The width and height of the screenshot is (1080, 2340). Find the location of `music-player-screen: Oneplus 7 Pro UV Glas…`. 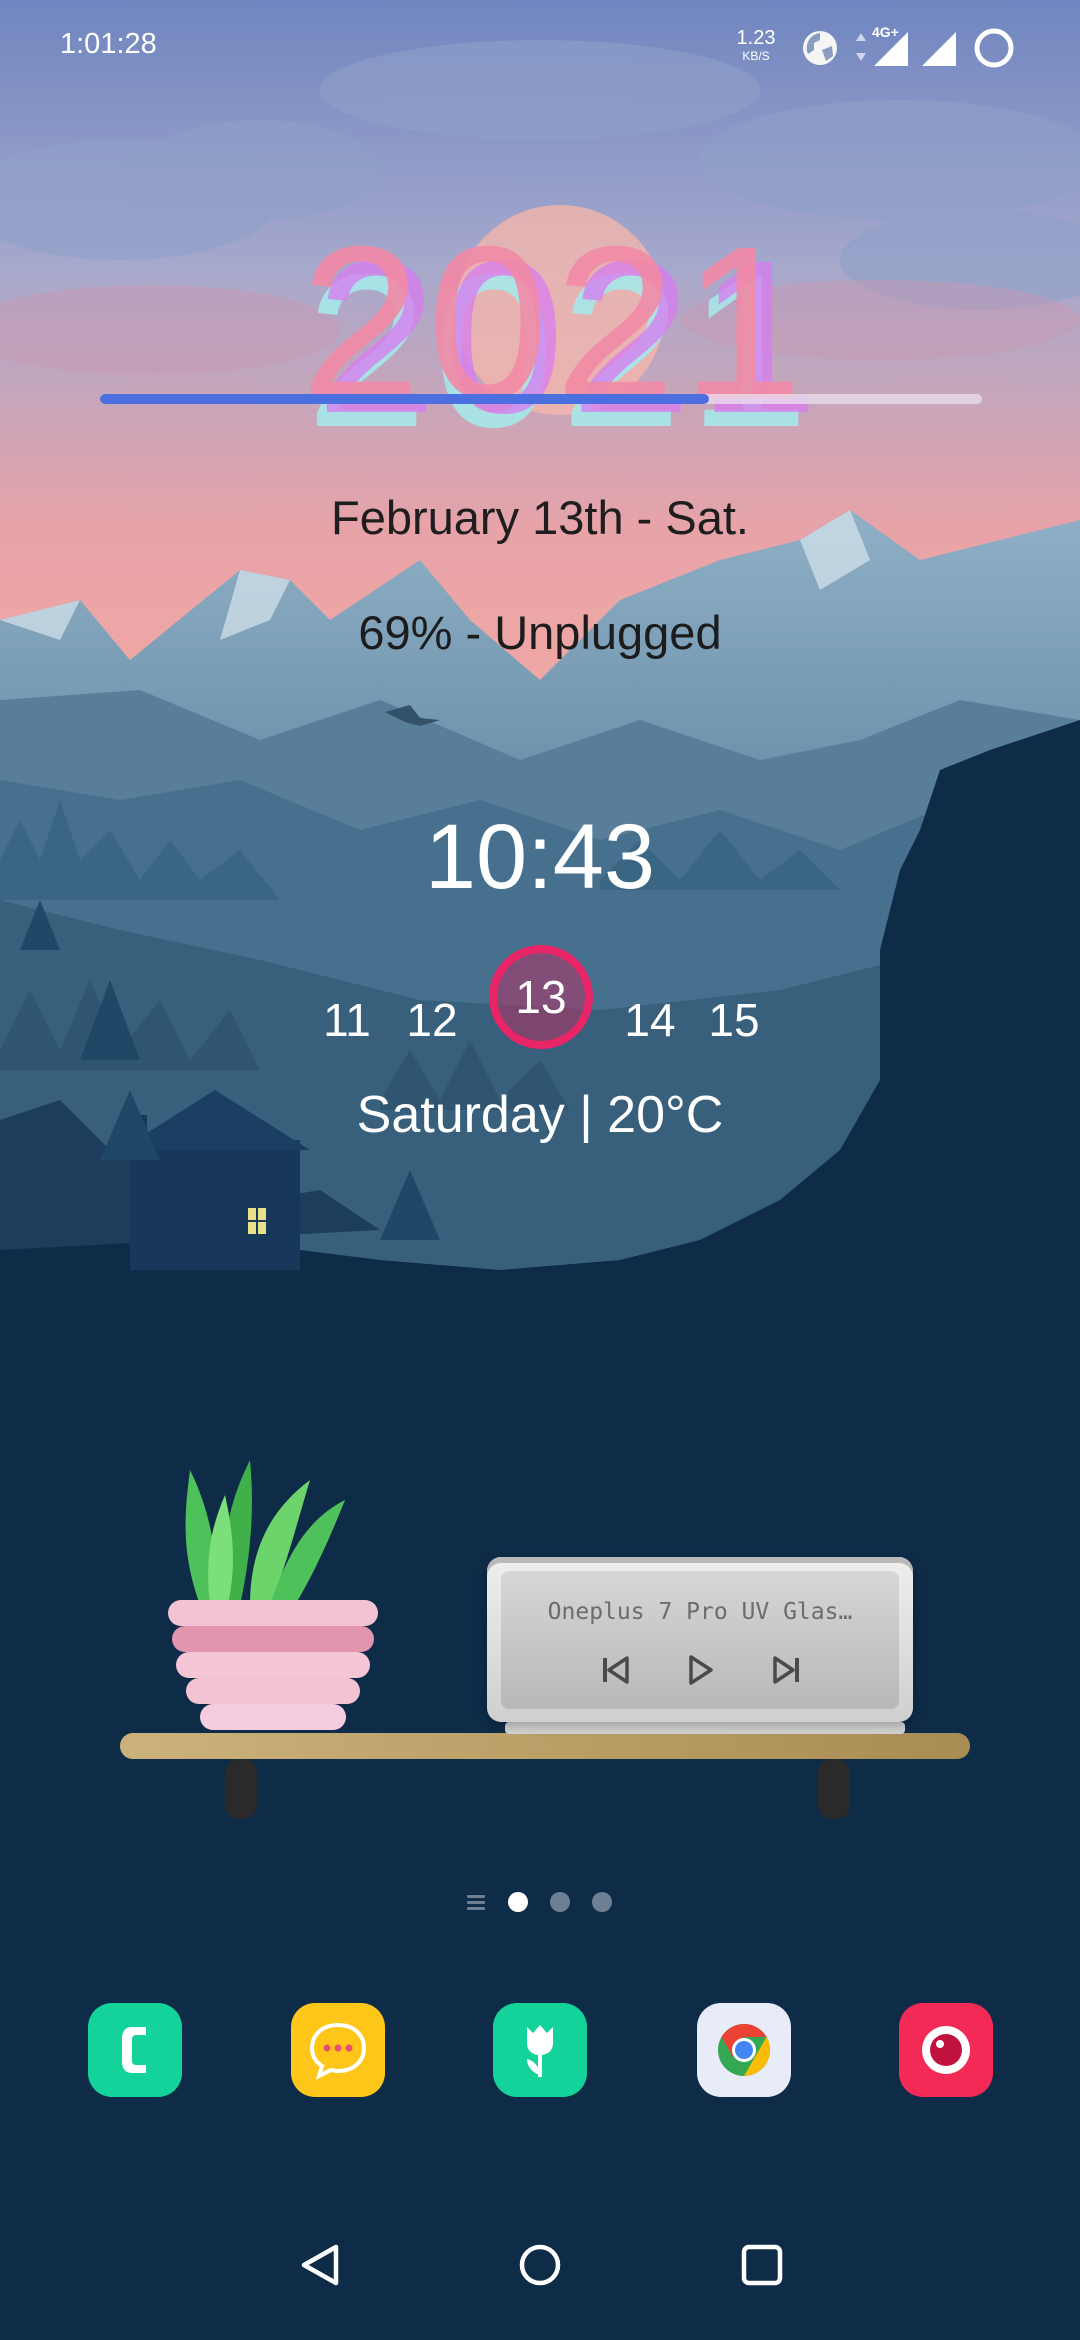

music-player-screen: Oneplus 7 Pro UV Glas… is located at coordinates (700, 1640).